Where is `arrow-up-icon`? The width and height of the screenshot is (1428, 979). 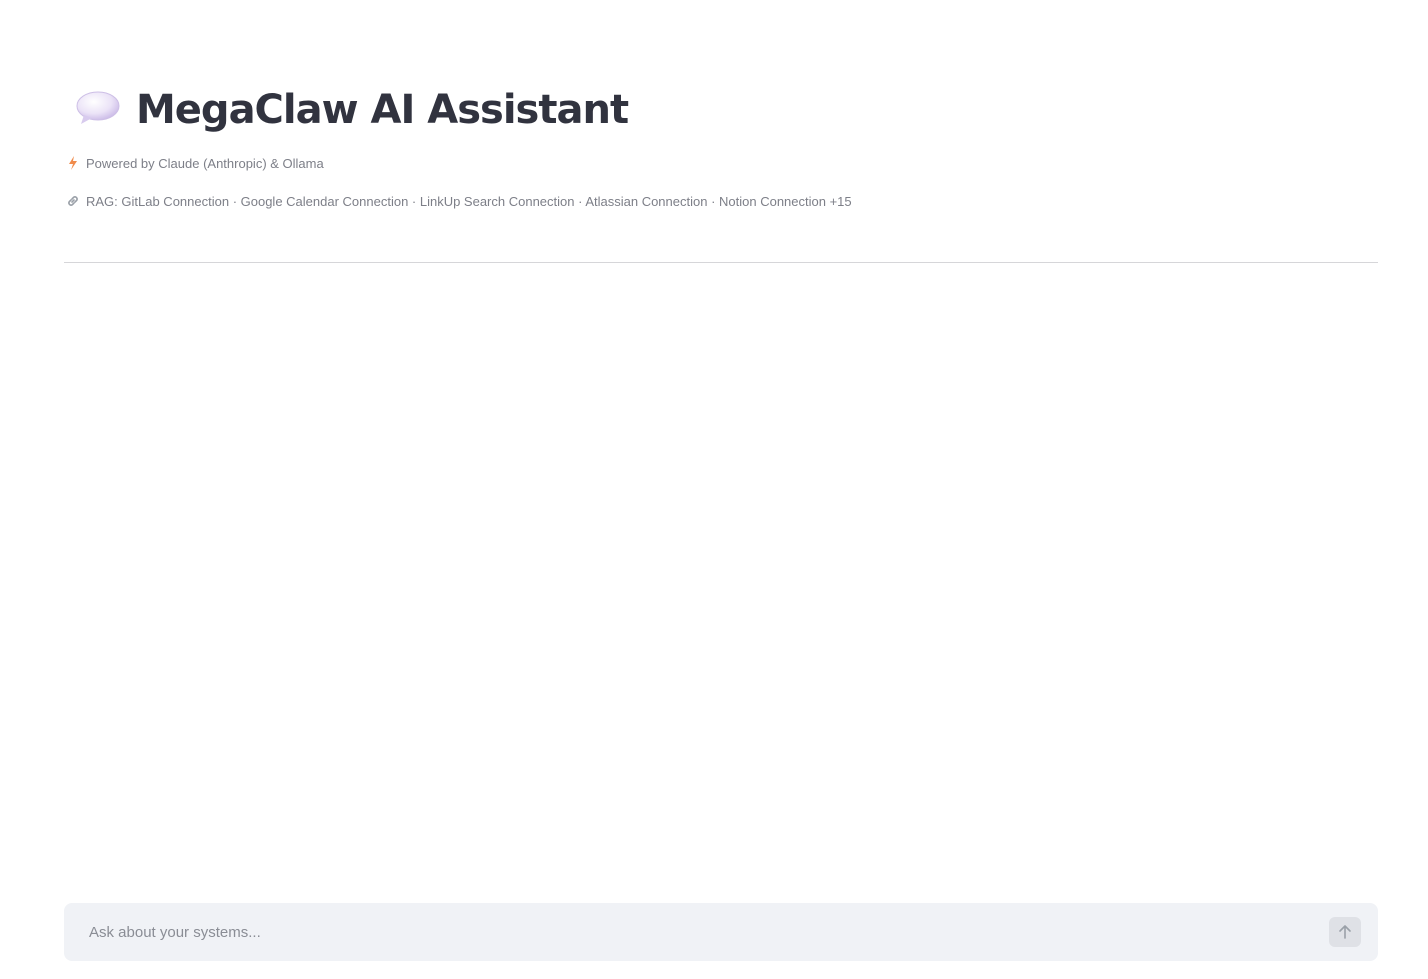 arrow-up-icon is located at coordinates (1345, 932).